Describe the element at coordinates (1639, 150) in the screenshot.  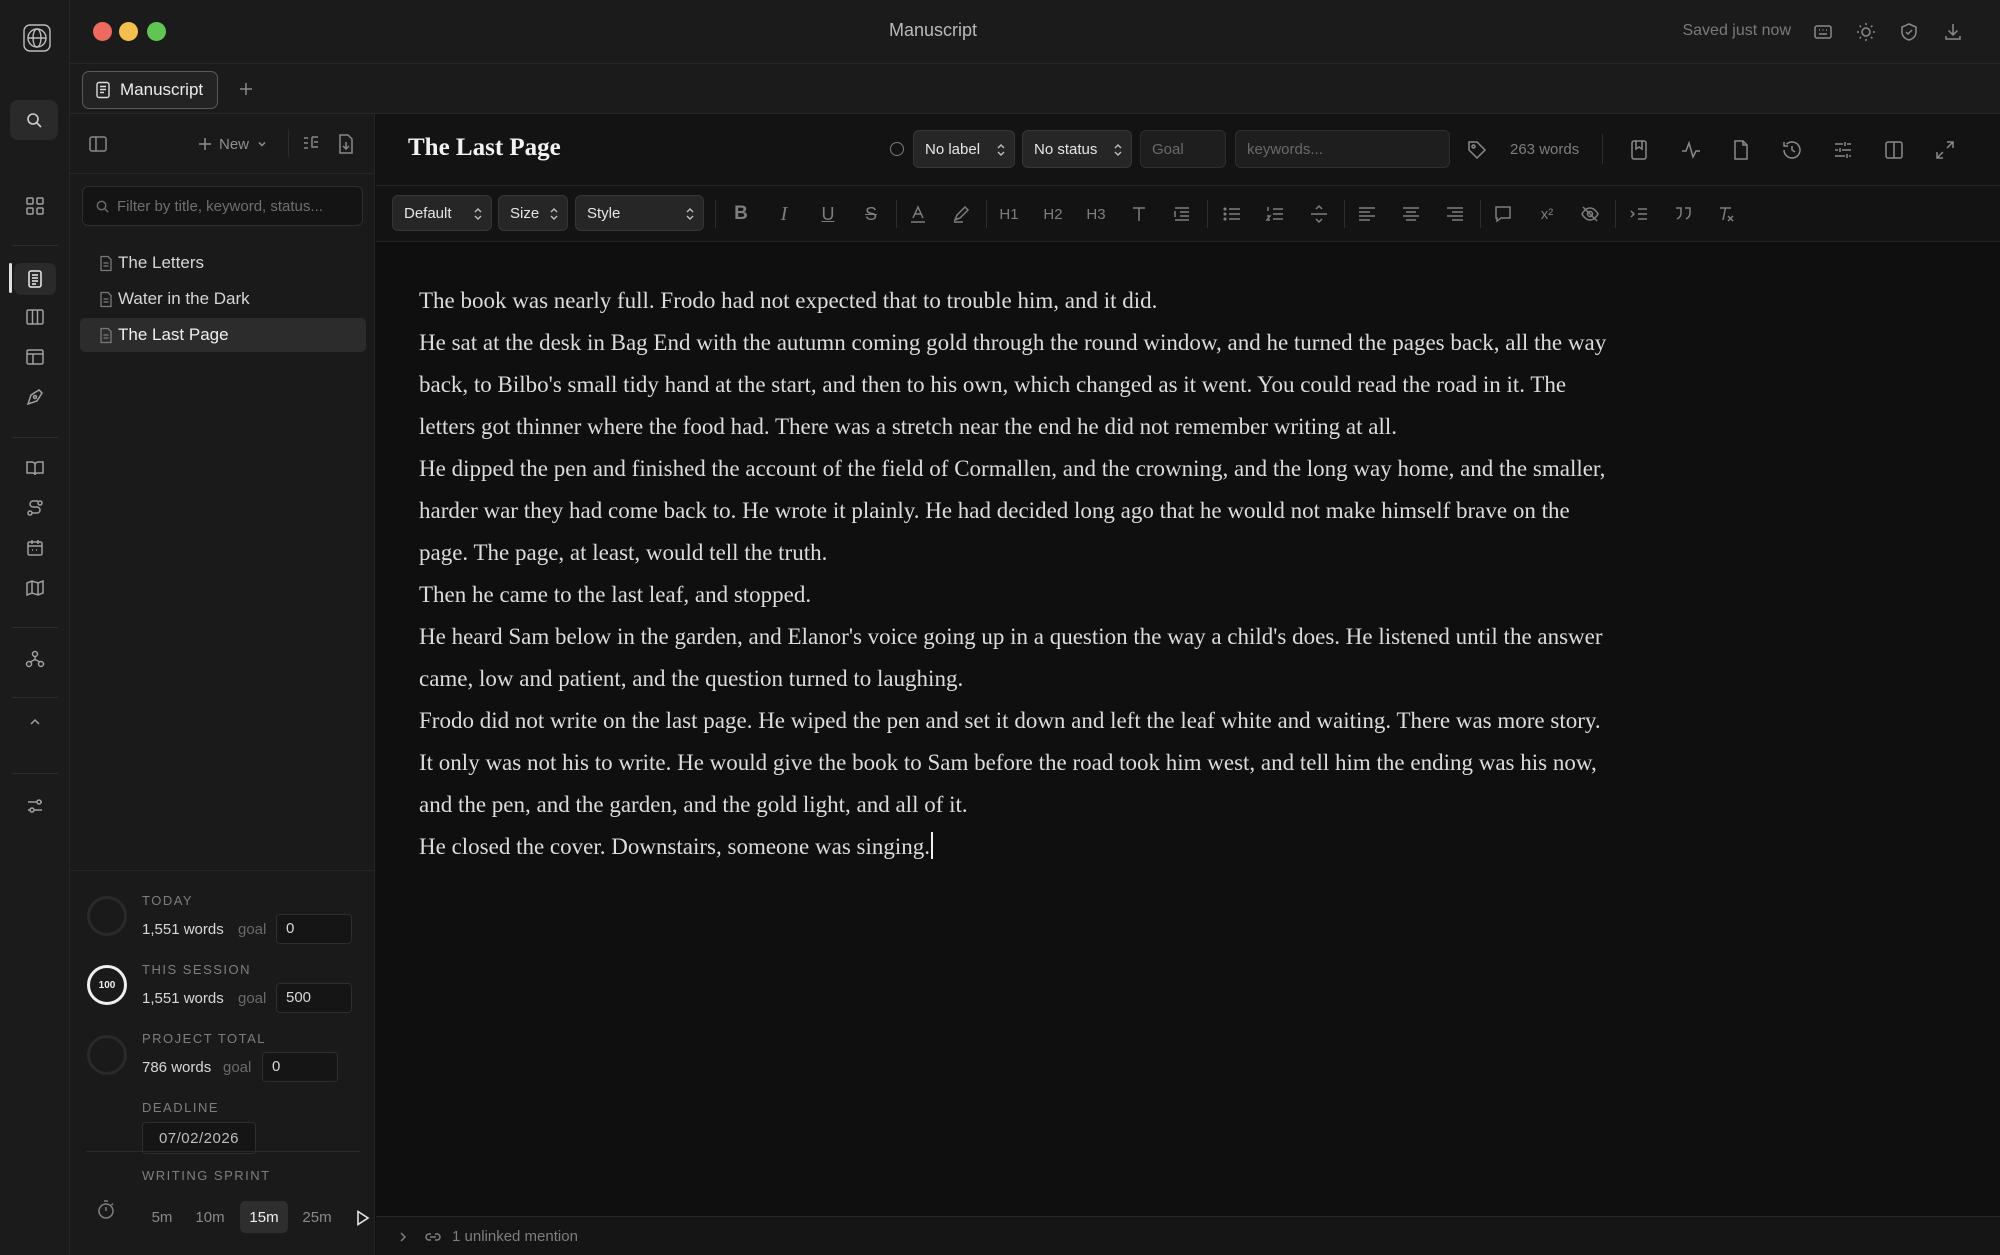
I see `bookmark-icon` at that location.